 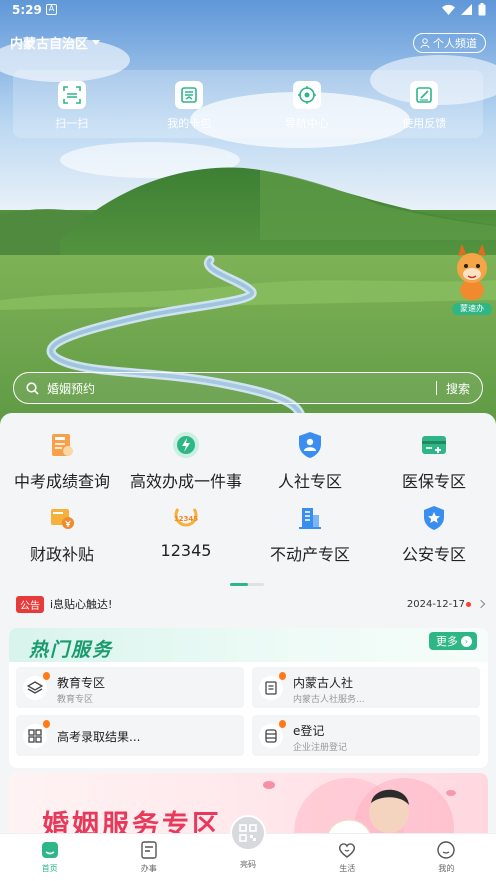 I want to click on quick-action-feedback: 使用反馈, so click(x=425, y=104).